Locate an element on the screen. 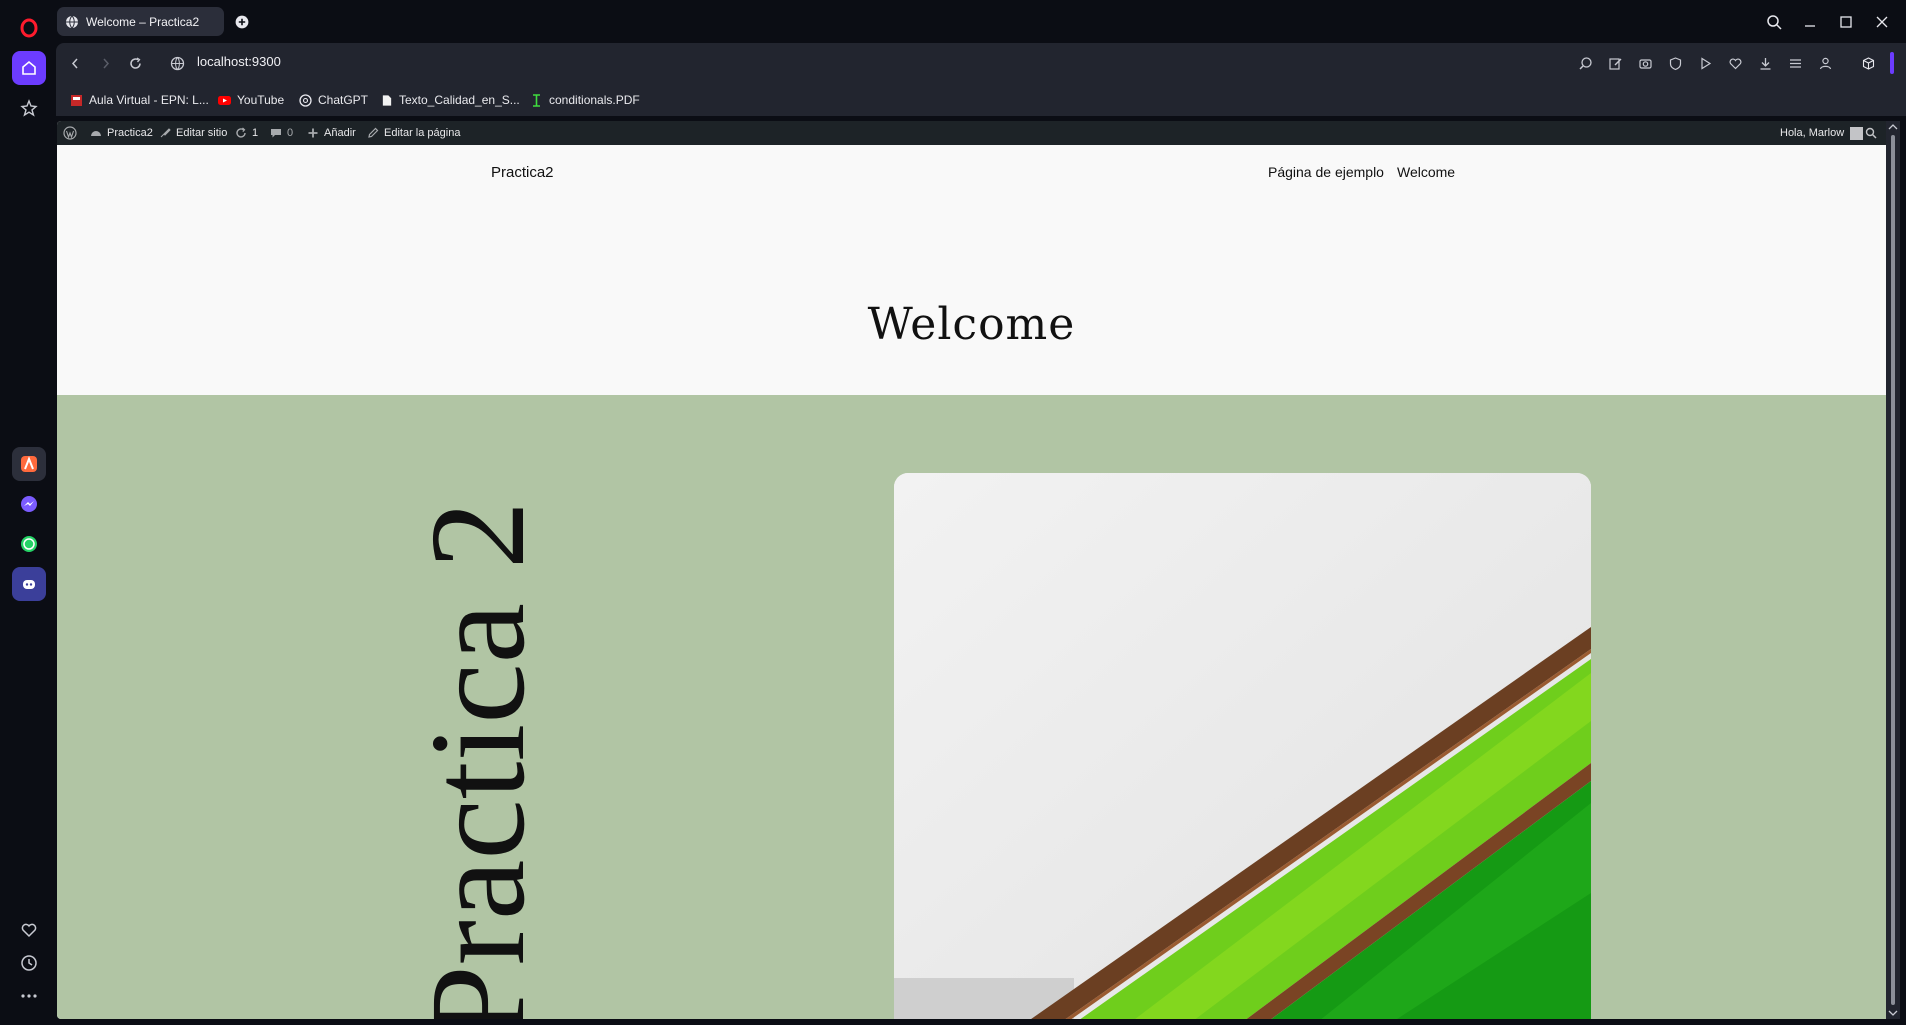  wp-edit-site-label: Editar sitio is located at coordinates (202, 133).